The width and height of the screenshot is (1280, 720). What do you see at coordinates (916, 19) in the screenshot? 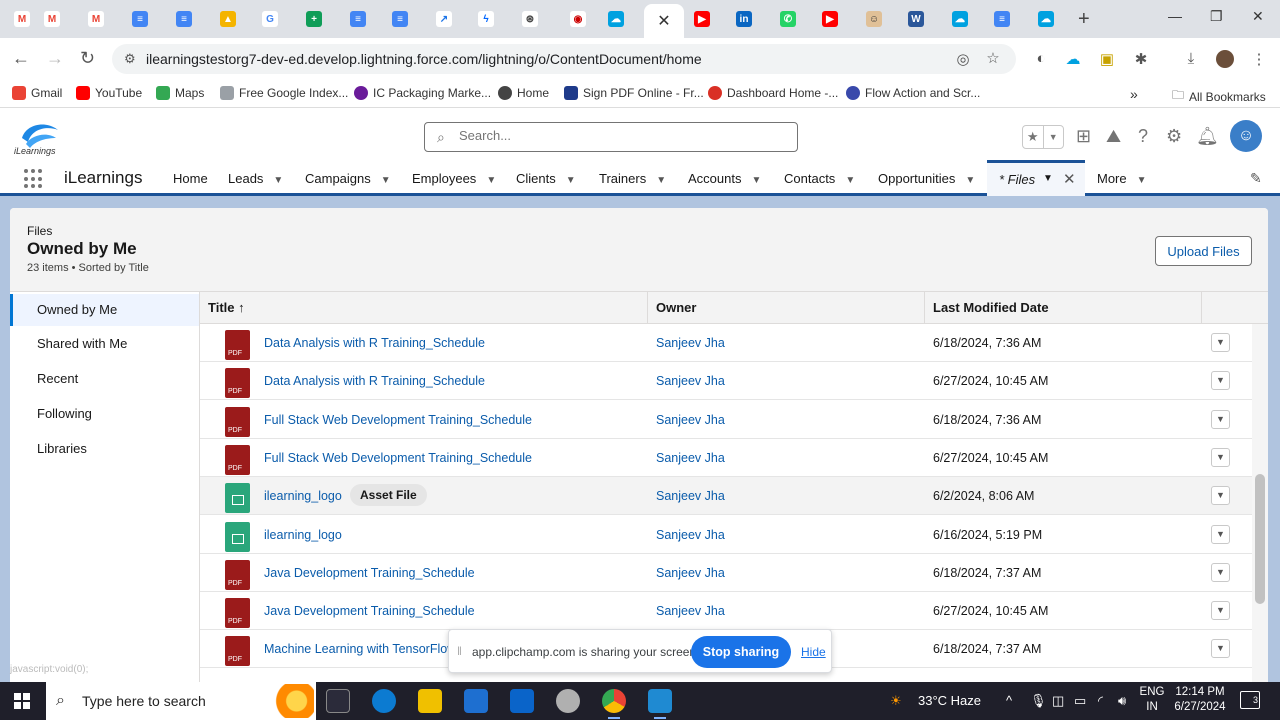
I see `tab-word: W` at bounding box center [916, 19].